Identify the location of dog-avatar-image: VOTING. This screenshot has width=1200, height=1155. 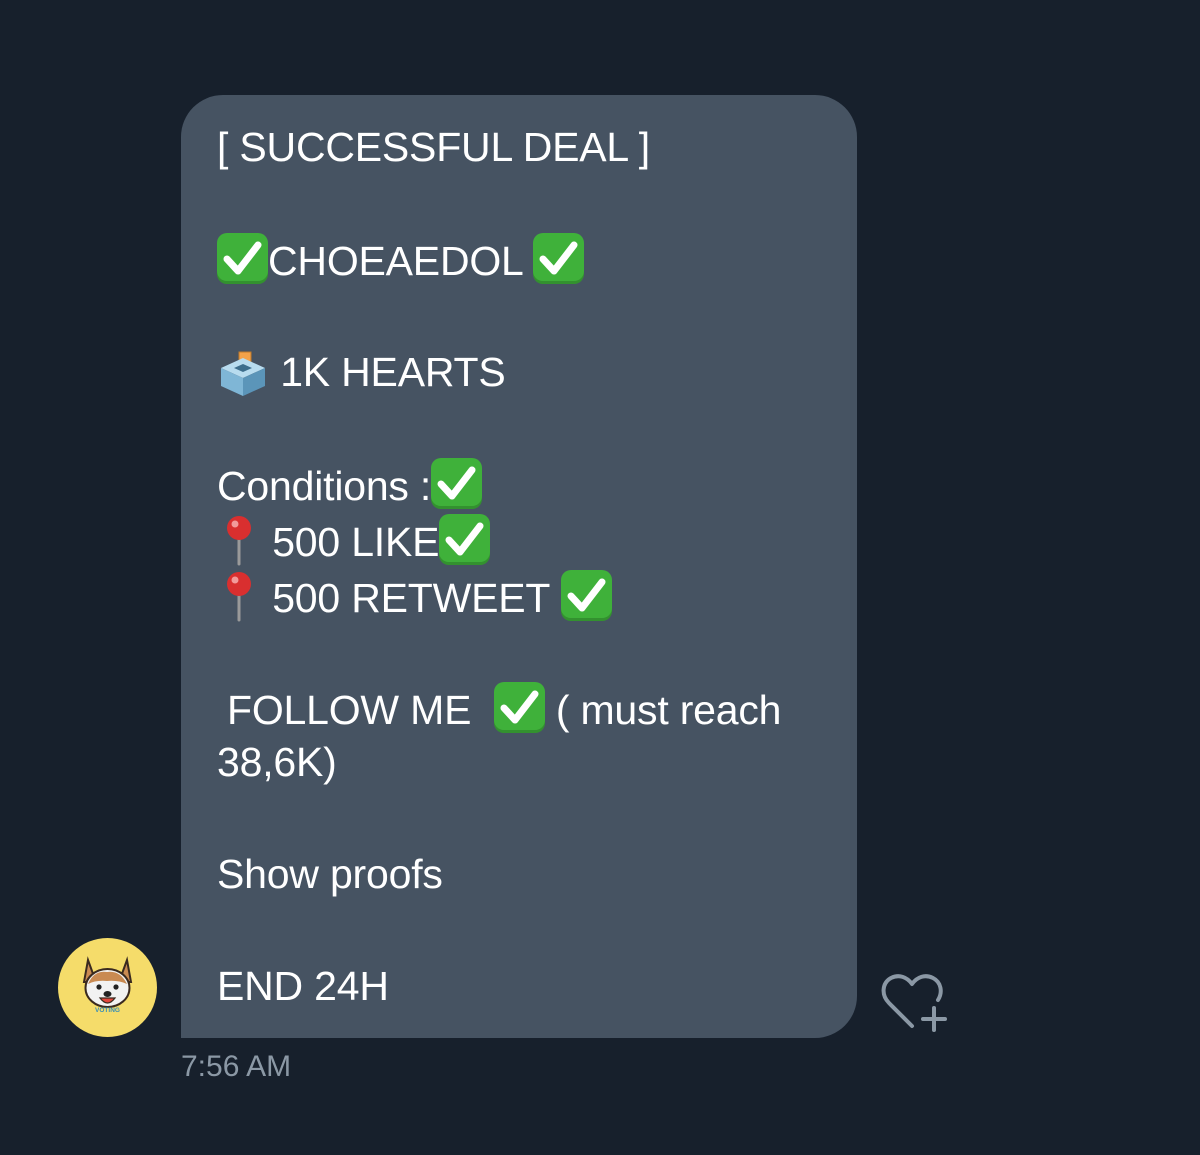
(107, 985).